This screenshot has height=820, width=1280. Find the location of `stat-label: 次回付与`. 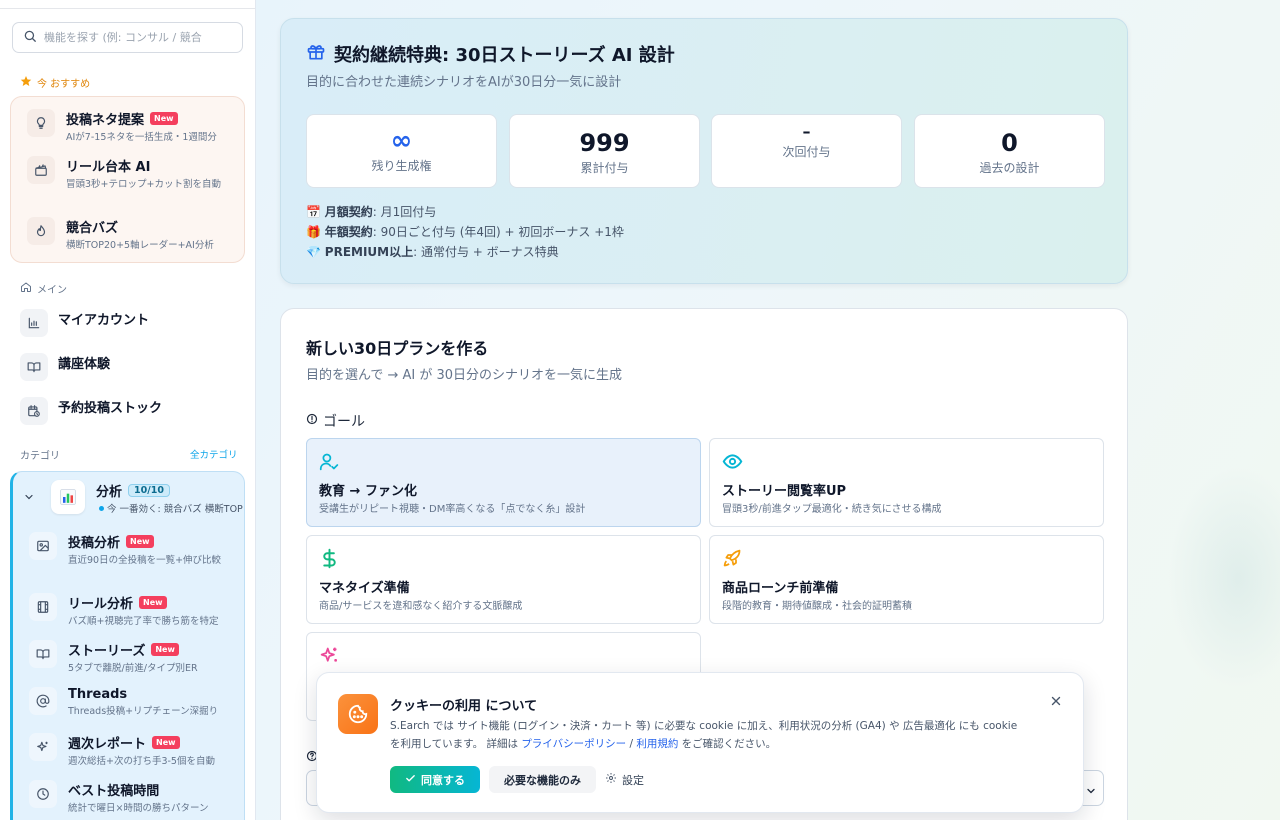

stat-label: 次回付与 is located at coordinates (806, 152).